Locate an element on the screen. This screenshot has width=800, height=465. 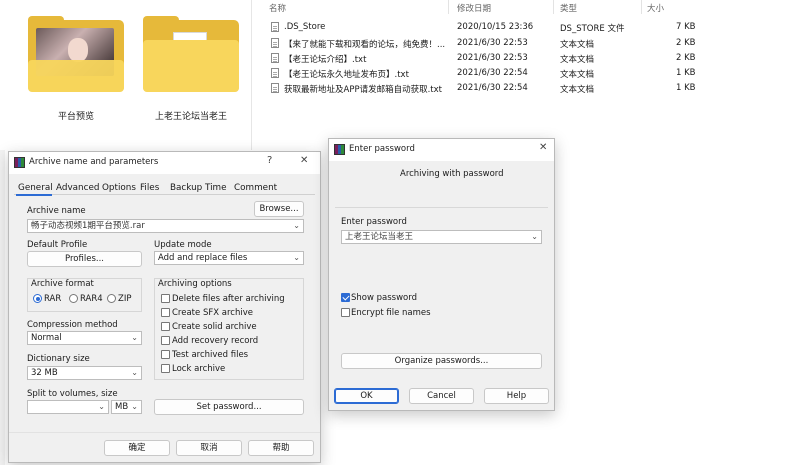
compression-method-label: Compression method is located at coordinates (72, 325).